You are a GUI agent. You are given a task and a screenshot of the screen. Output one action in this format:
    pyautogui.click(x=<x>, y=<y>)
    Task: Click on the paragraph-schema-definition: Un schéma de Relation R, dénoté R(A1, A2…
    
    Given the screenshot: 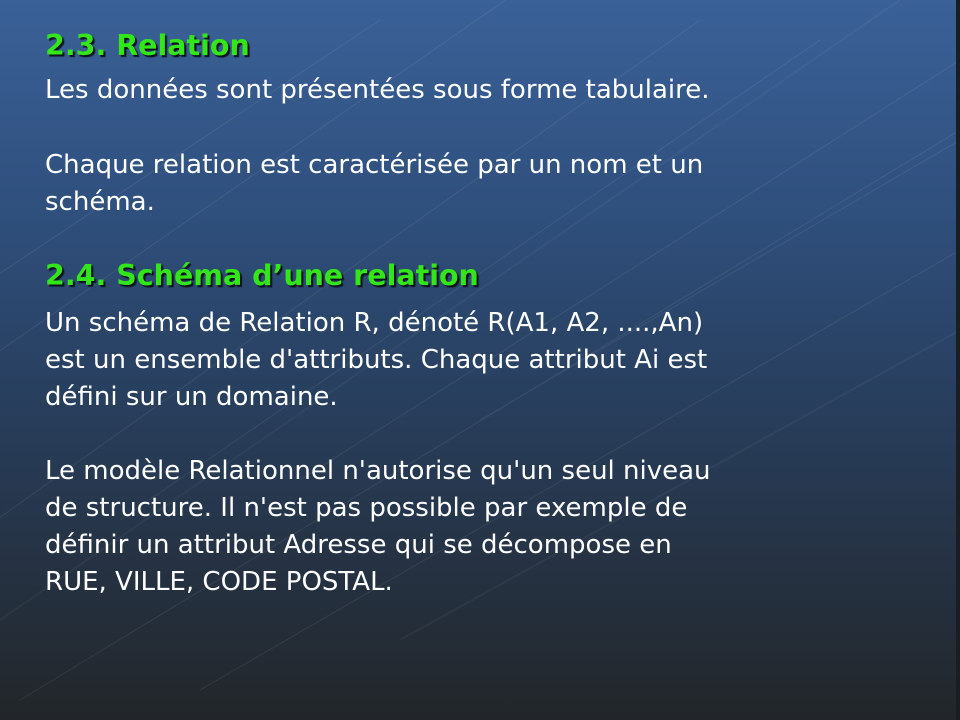 What is the action you would take?
    pyautogui.click(x=376, y=360)
    